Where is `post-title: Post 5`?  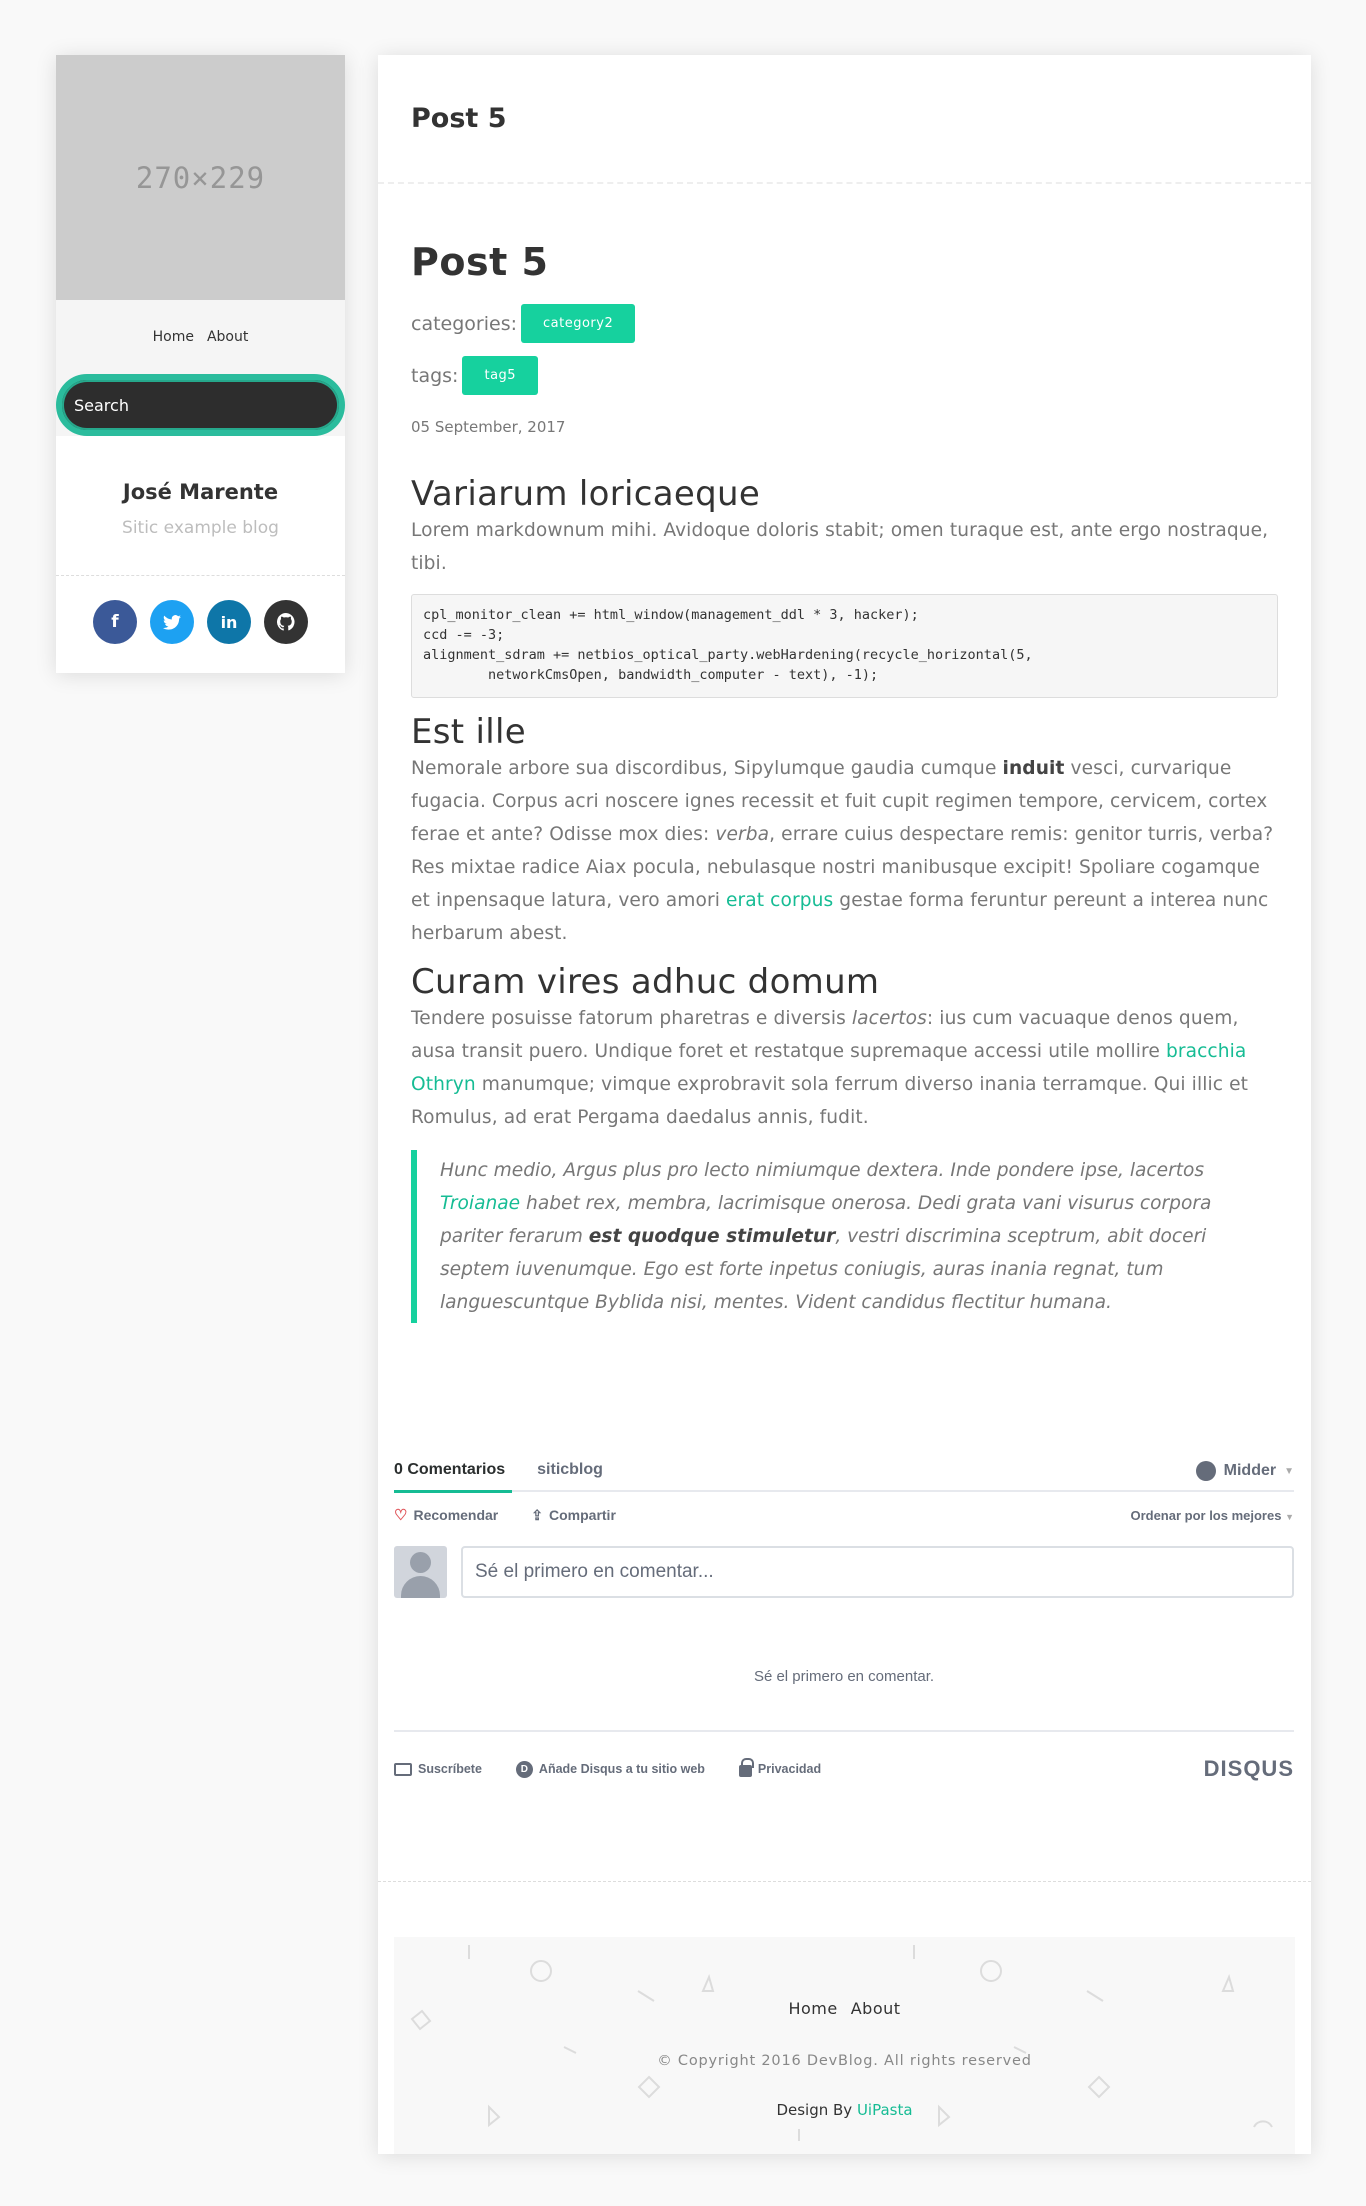
post-title: Post 5 is located at coordinates (480, 262).